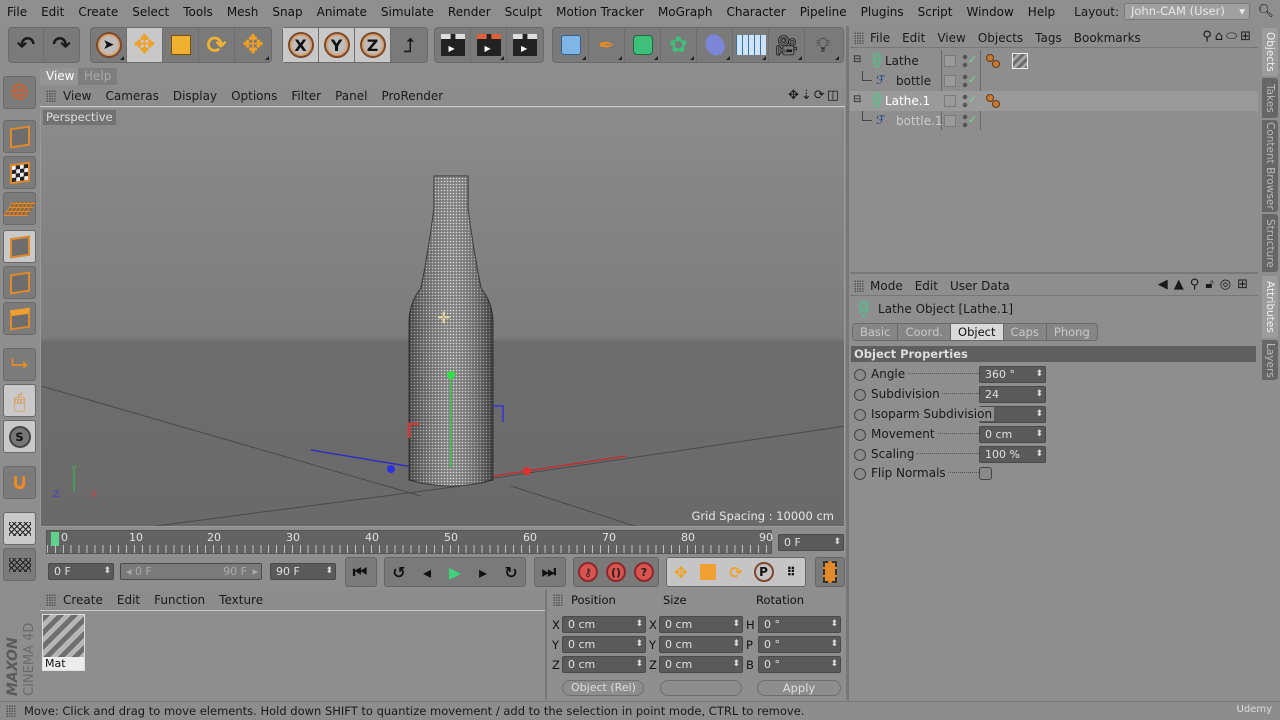  Describe the element at coordinates (823, 45) in the screenshot. I see `light-button: 💡︎` at that location.